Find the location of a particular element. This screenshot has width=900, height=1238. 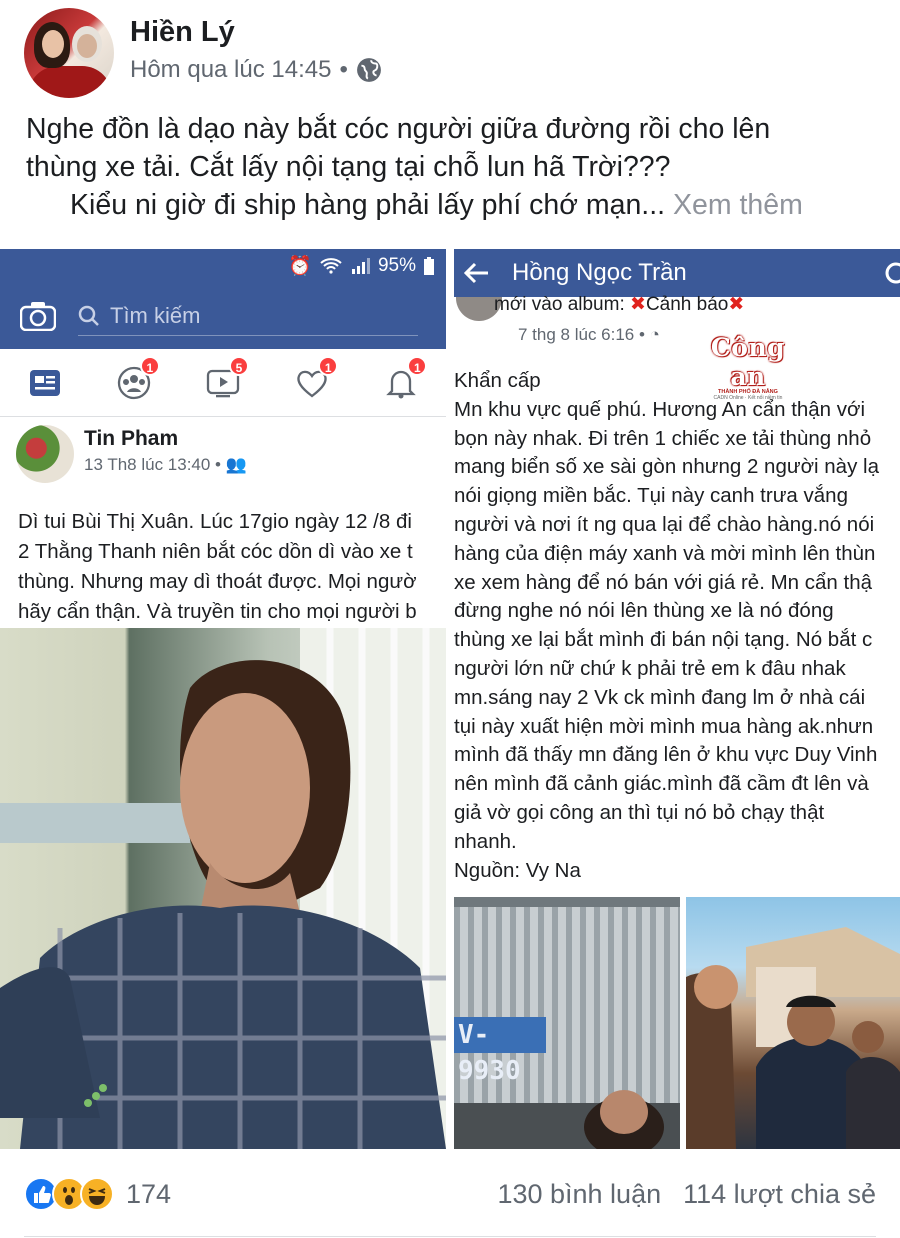

album-line: mới vào album: ✖Cảnh báo✖ is located at coordinates (677, 304).